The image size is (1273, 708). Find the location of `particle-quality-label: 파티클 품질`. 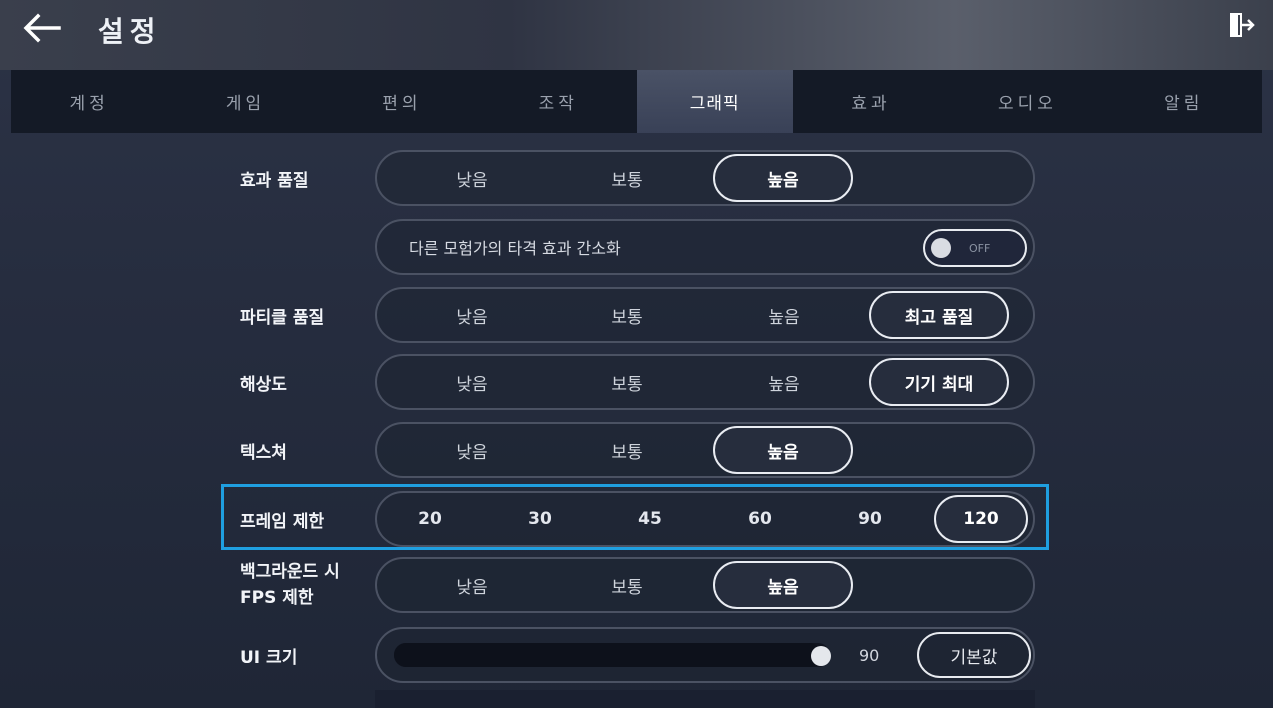

particle-quality-label: 파티클 품질 is located at coordinates (282, 317).